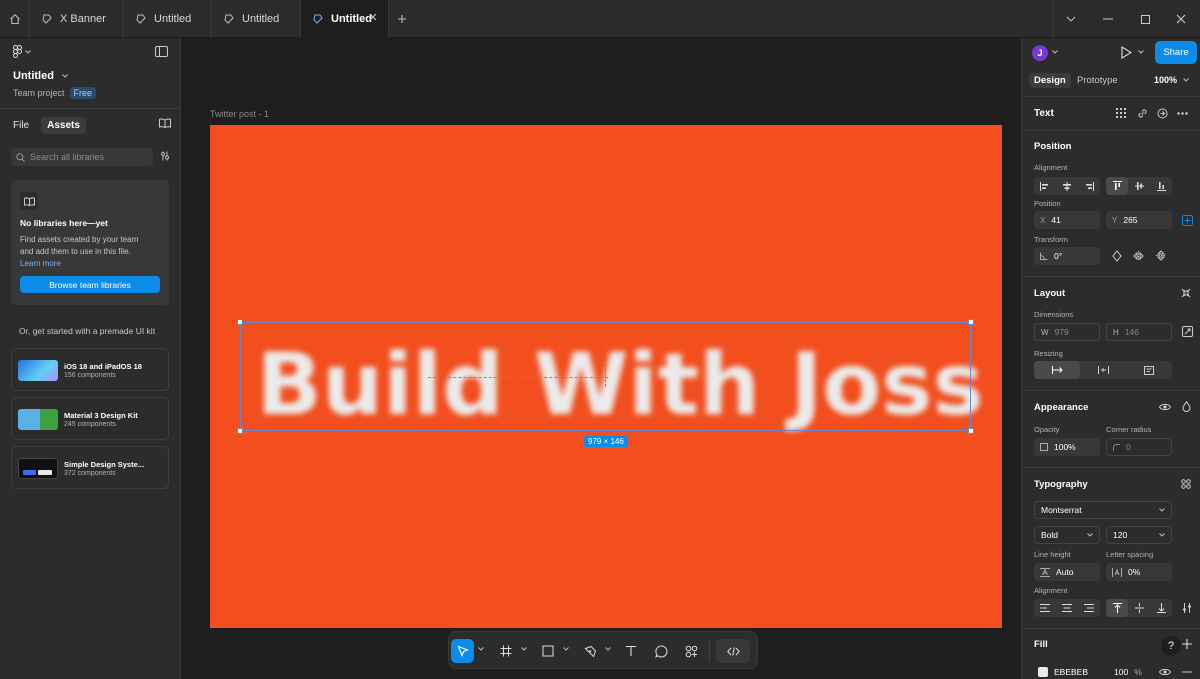  What do you see at coordinates (631, 651) in the screenshot?
I see `text-tool` at bounding box center [631, 651].